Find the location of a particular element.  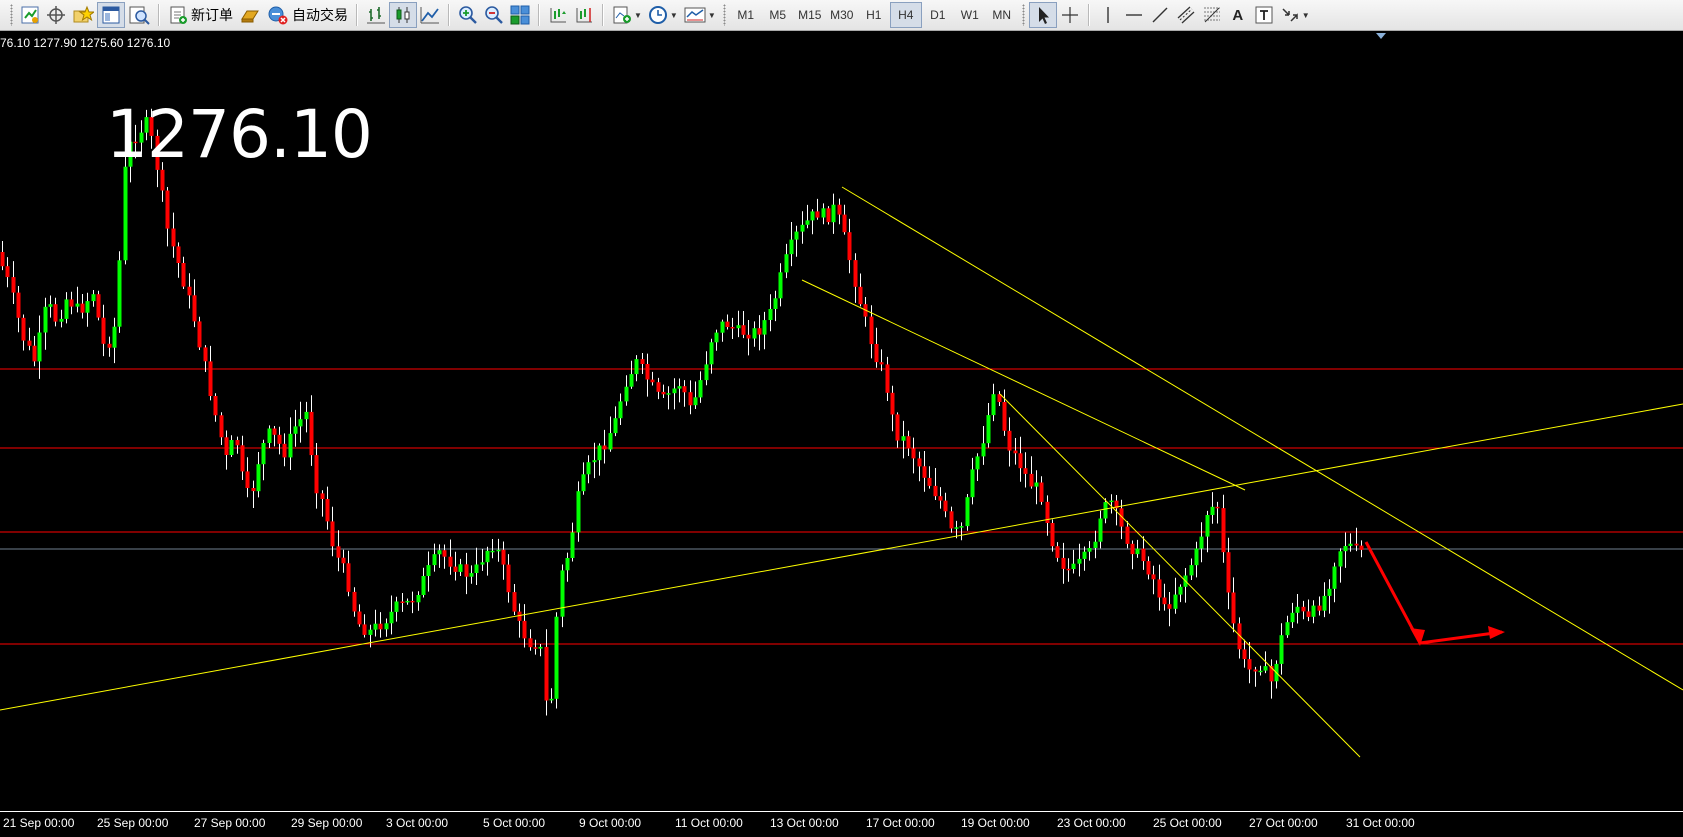

indicators-button: ▼ is located at coordinates (627, 15).